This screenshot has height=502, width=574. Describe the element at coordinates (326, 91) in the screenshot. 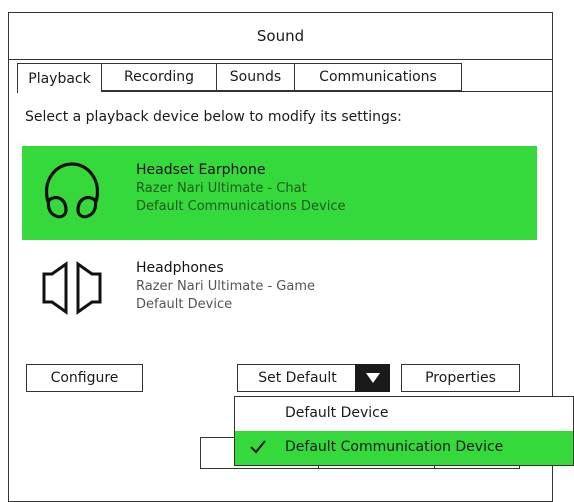

I see `tab-underline` at that location.